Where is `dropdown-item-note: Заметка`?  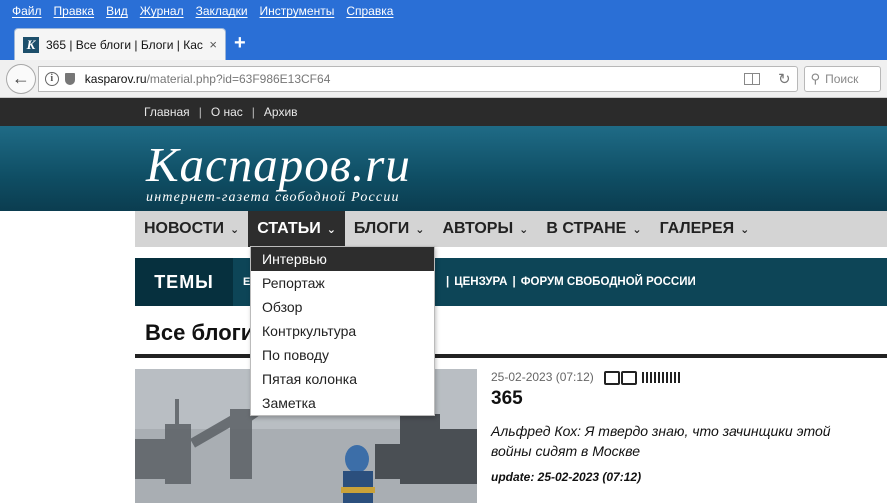 dropdown-item-note: Заметка is located at coordinates (342, 403).